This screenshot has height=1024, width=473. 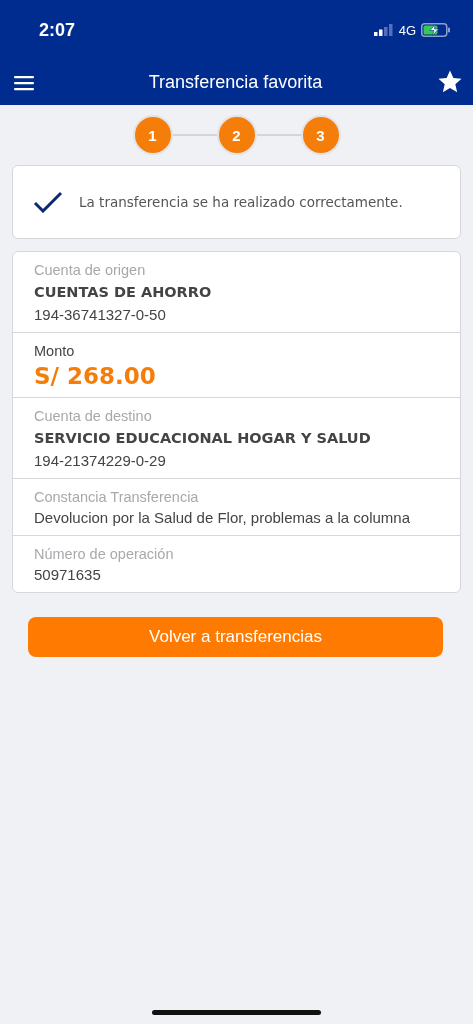 What do you see at coordinates (48, 202) in the screenshot?
I see `check-icon` at bounding box center [48, 202].